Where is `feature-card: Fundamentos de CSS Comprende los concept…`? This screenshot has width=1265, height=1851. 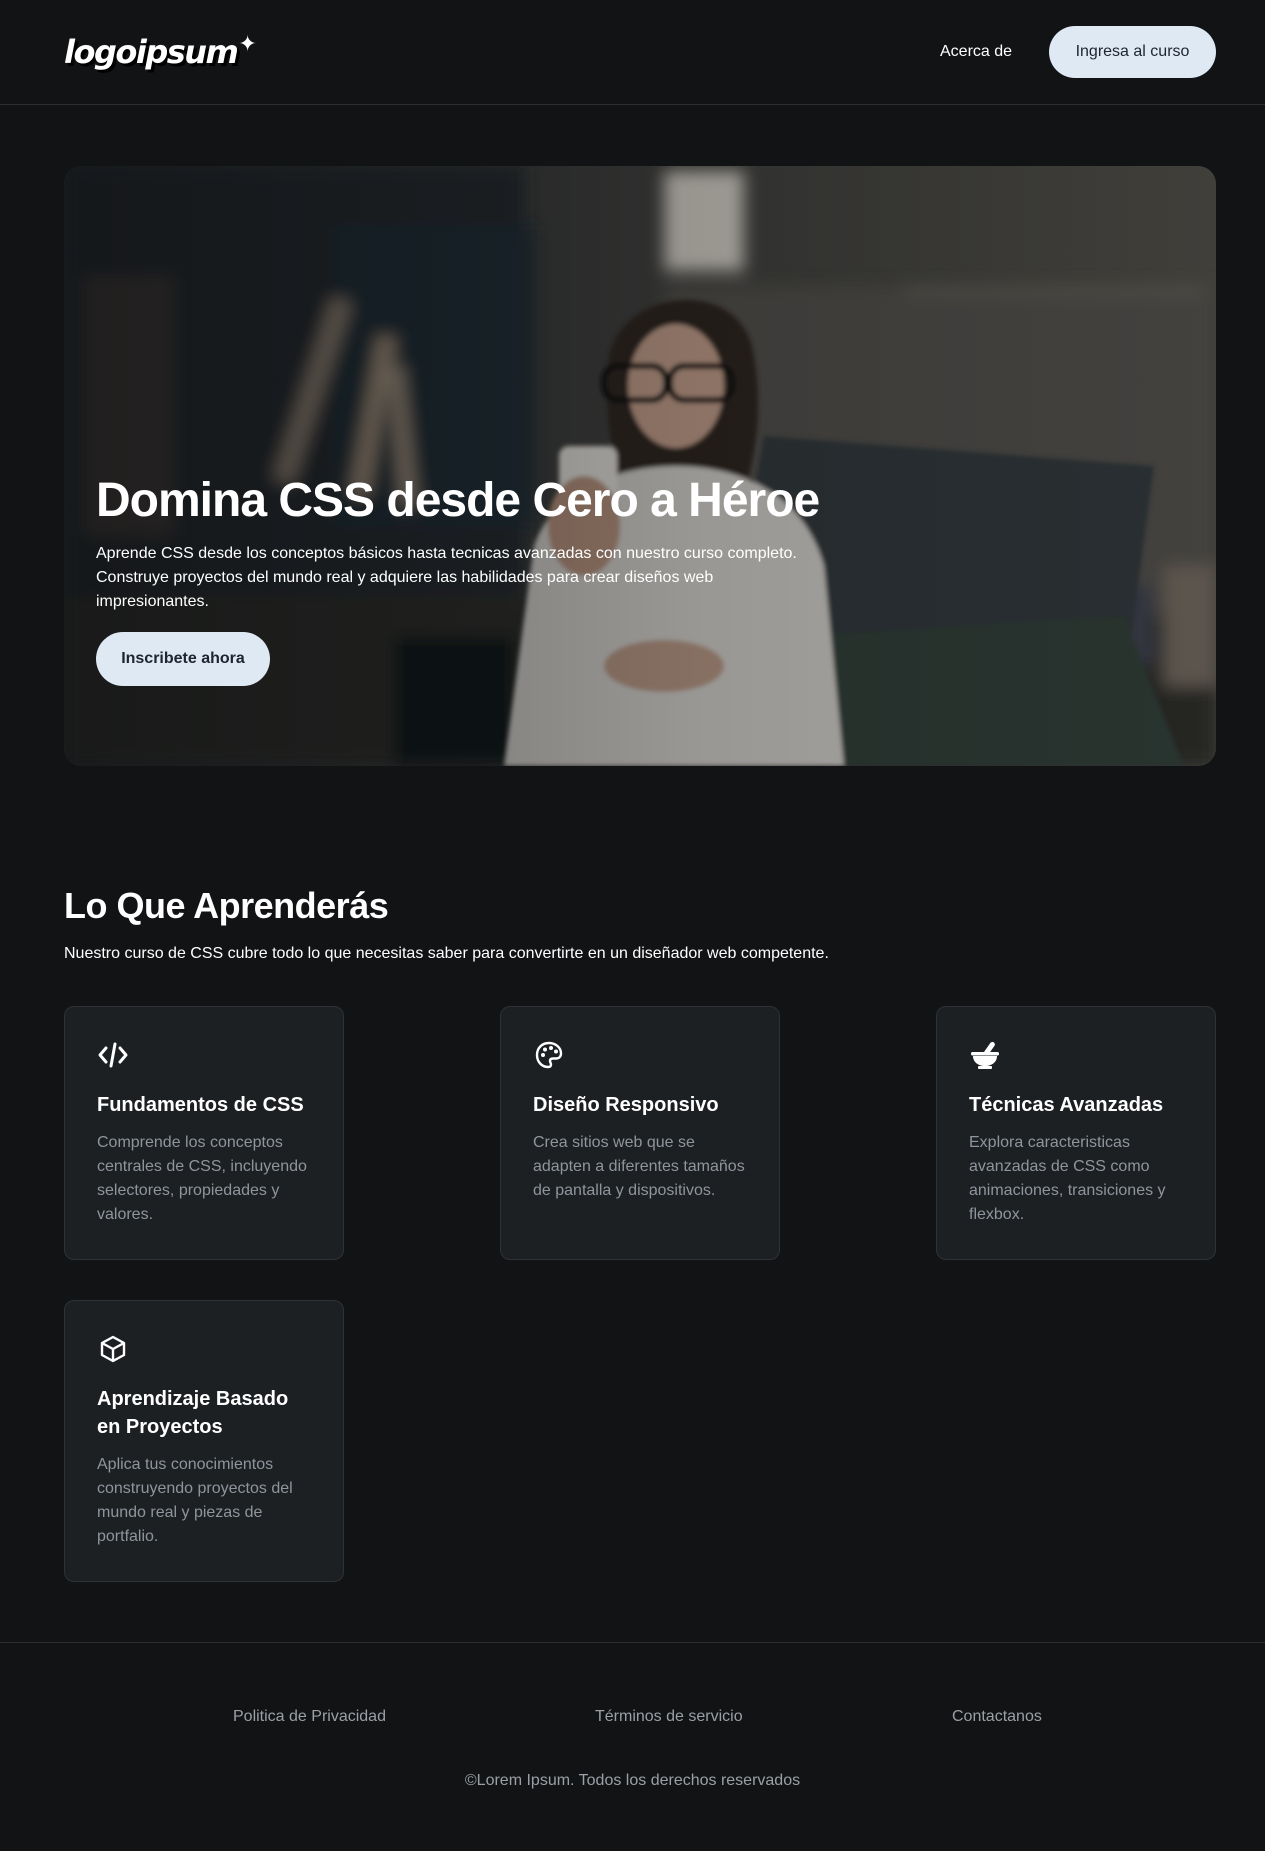
feature-card: Fundamentos de CSS Comprende los concept… is located at coordinates (204, 1133).